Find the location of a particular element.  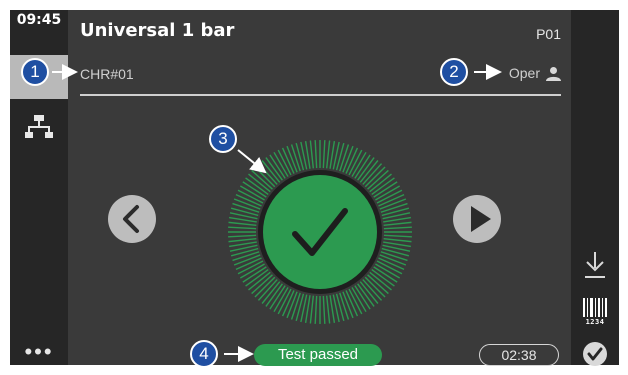

header-divider is located at coordinates (320, 95).